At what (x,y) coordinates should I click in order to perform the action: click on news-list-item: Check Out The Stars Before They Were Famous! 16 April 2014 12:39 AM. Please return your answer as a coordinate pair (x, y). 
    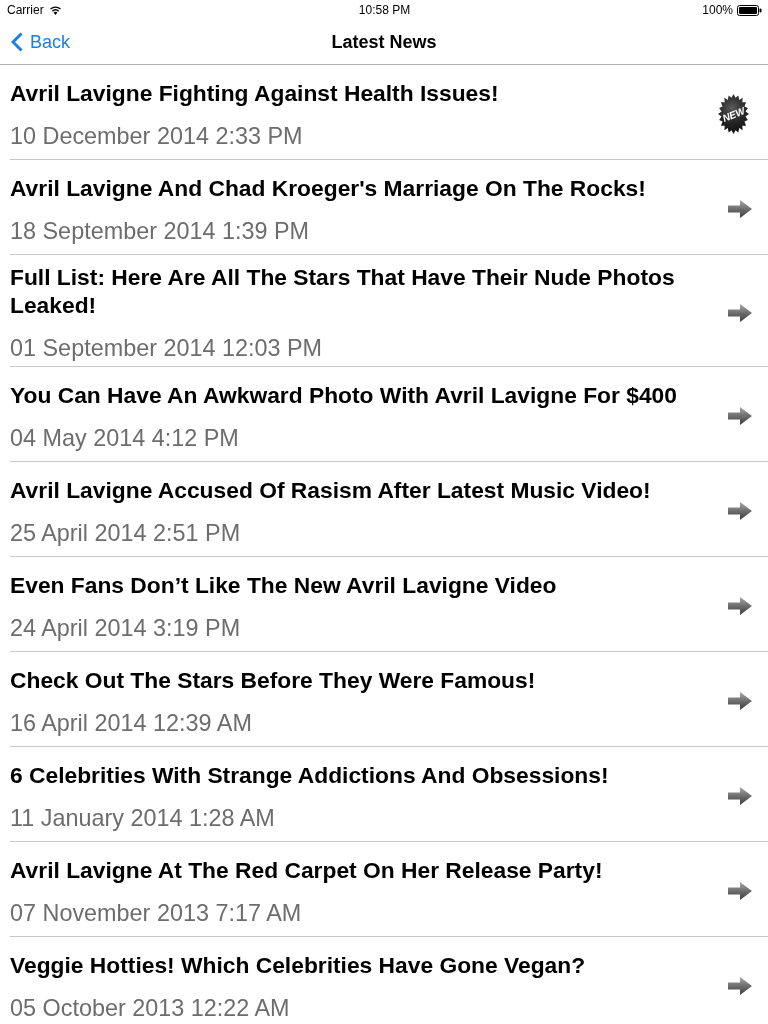
    Looking at the image, I should click on (389, 699).